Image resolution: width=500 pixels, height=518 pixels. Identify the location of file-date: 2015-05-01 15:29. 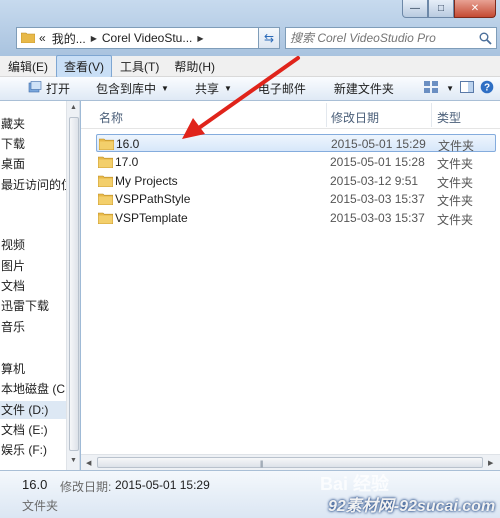
(378, 144).